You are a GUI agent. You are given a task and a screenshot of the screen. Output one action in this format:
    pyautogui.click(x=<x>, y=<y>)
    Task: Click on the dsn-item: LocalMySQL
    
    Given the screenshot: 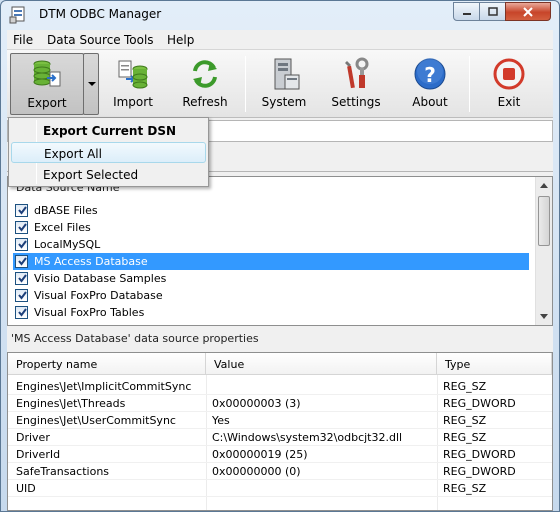 What is the action you would take?
    pyautogui.click(x=271, y=244)
    